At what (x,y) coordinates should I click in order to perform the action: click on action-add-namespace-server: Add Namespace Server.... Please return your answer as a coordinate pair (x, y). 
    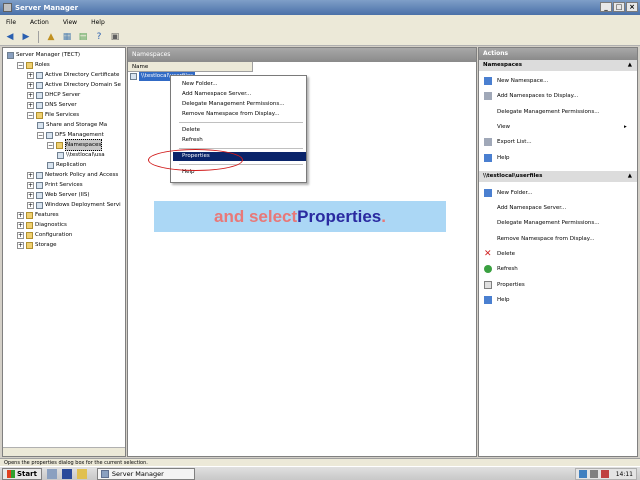
    Looking at the image, I should click on (525, 208).